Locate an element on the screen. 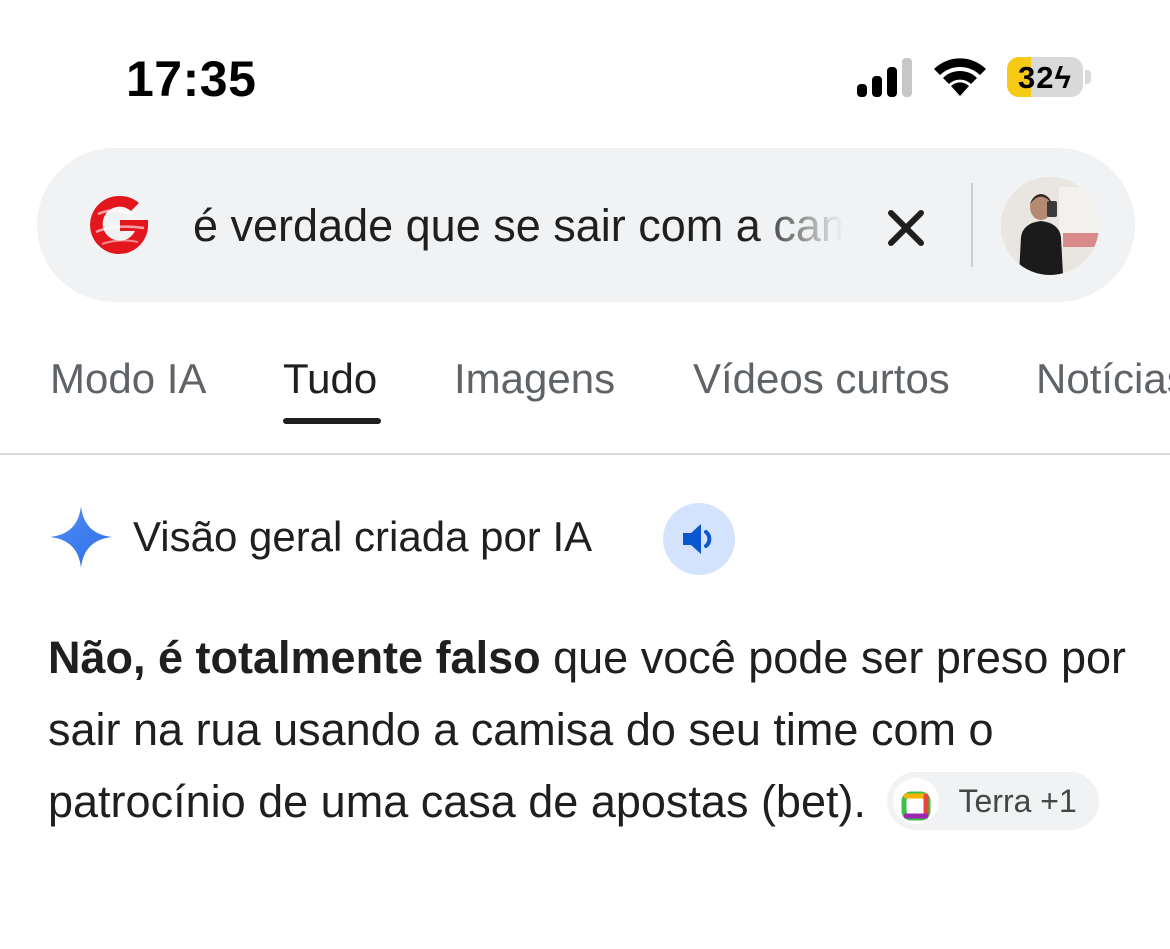 The width and height of the screenshot is (1170, 949). tab-noticias: Notícias is located at coordinates (1103, 379).